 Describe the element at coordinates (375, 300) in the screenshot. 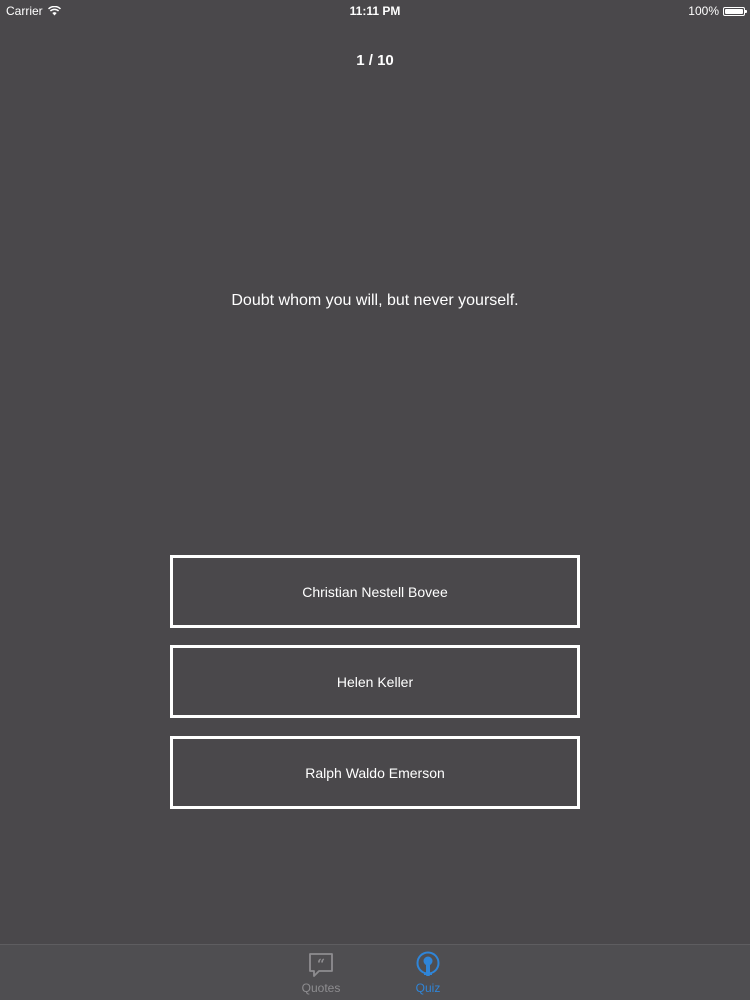

I see `quote-text: Doubt whom you will, but never yourself.` at that location.